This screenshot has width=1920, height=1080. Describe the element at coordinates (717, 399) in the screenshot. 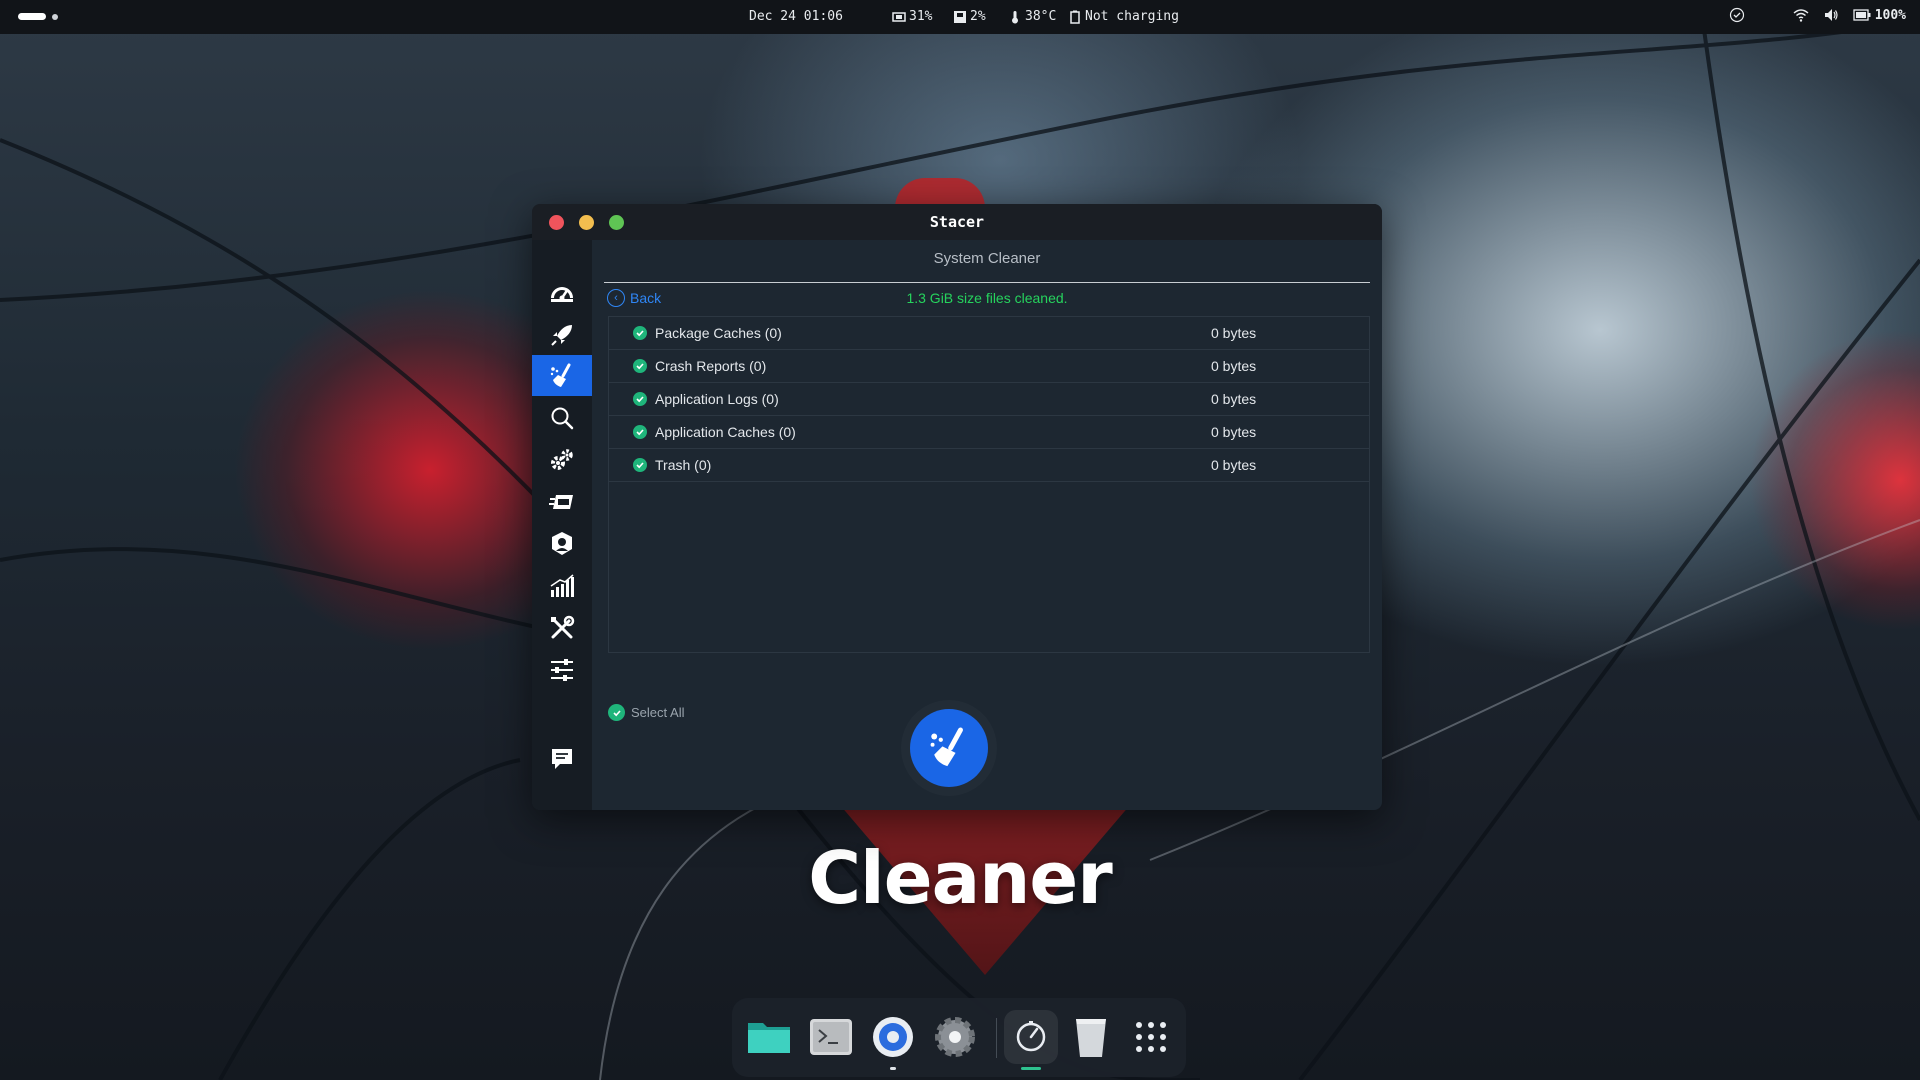

I see `item-label: Application Logs (0)` at that location.